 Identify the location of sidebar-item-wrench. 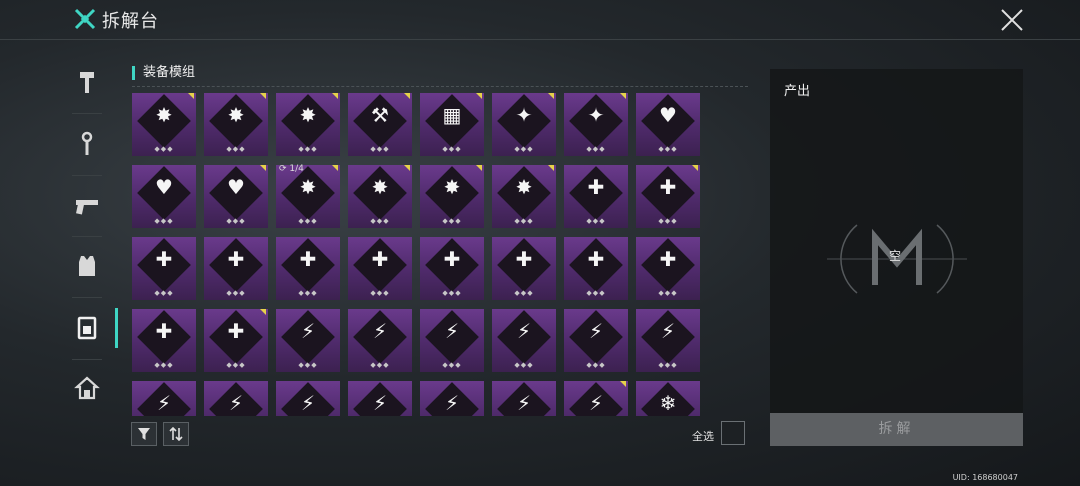
(87, 144).